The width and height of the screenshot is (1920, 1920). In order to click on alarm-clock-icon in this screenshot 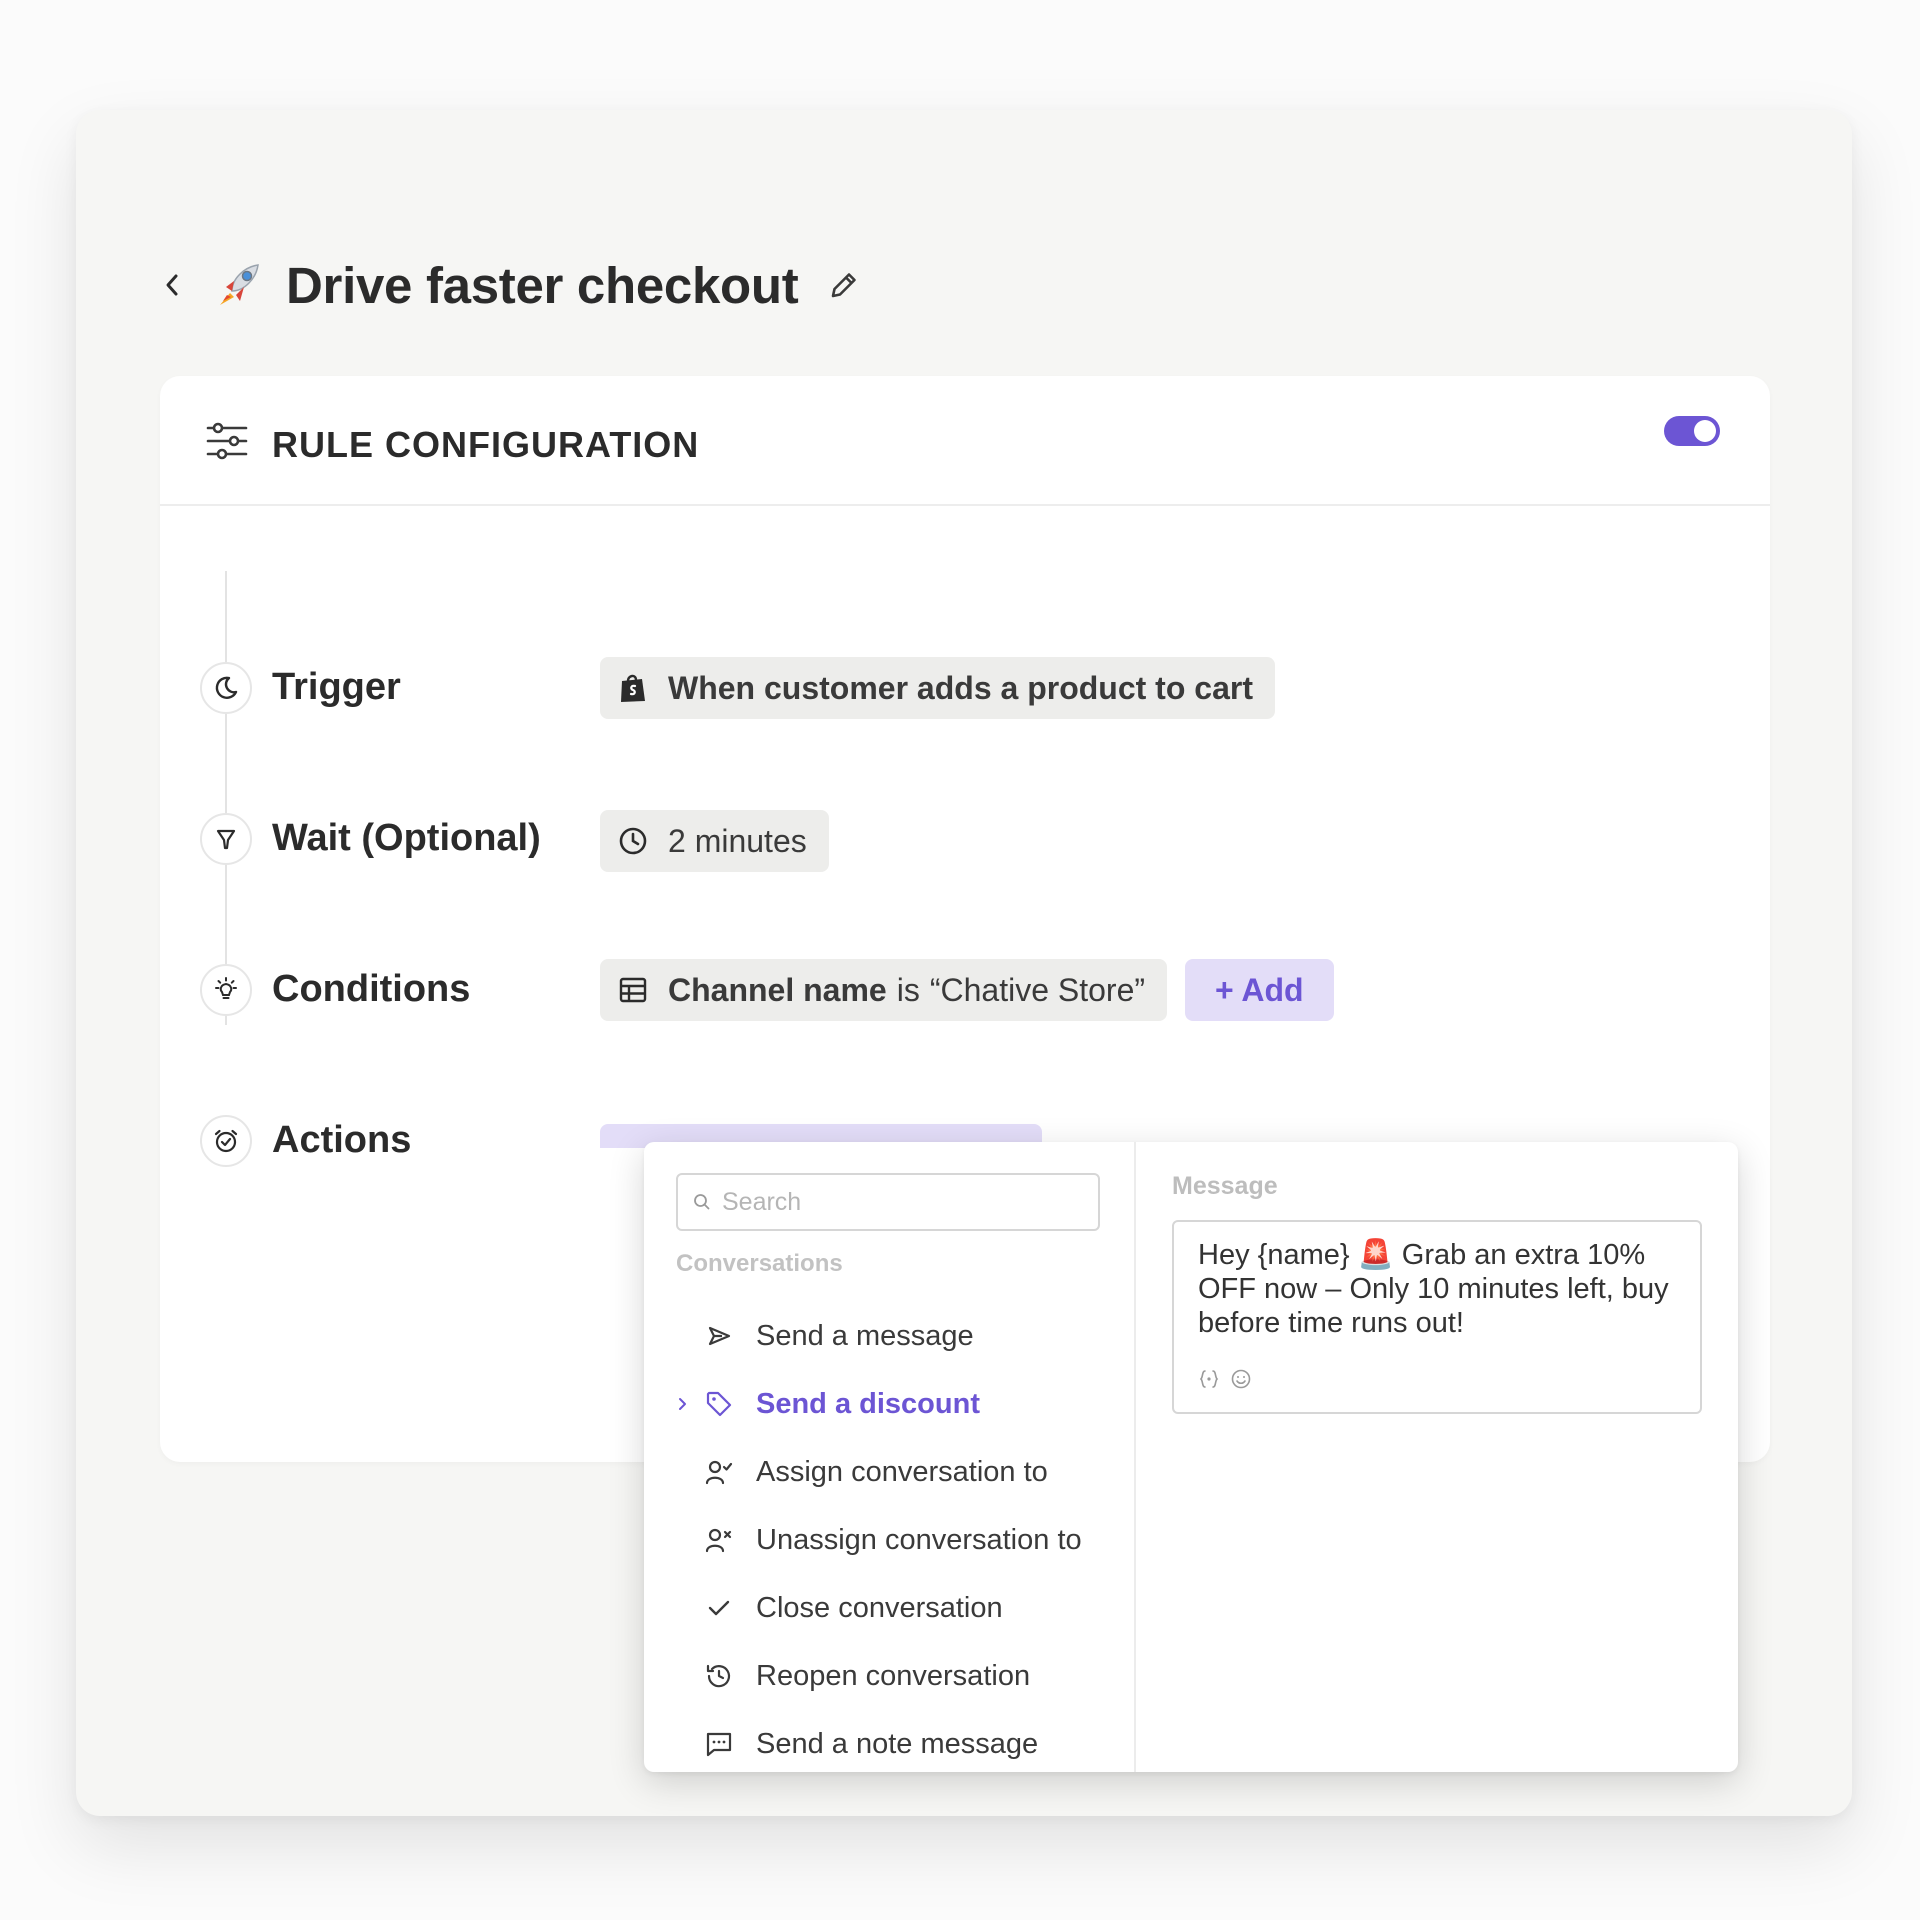, I will do `click(226, 1141)`.